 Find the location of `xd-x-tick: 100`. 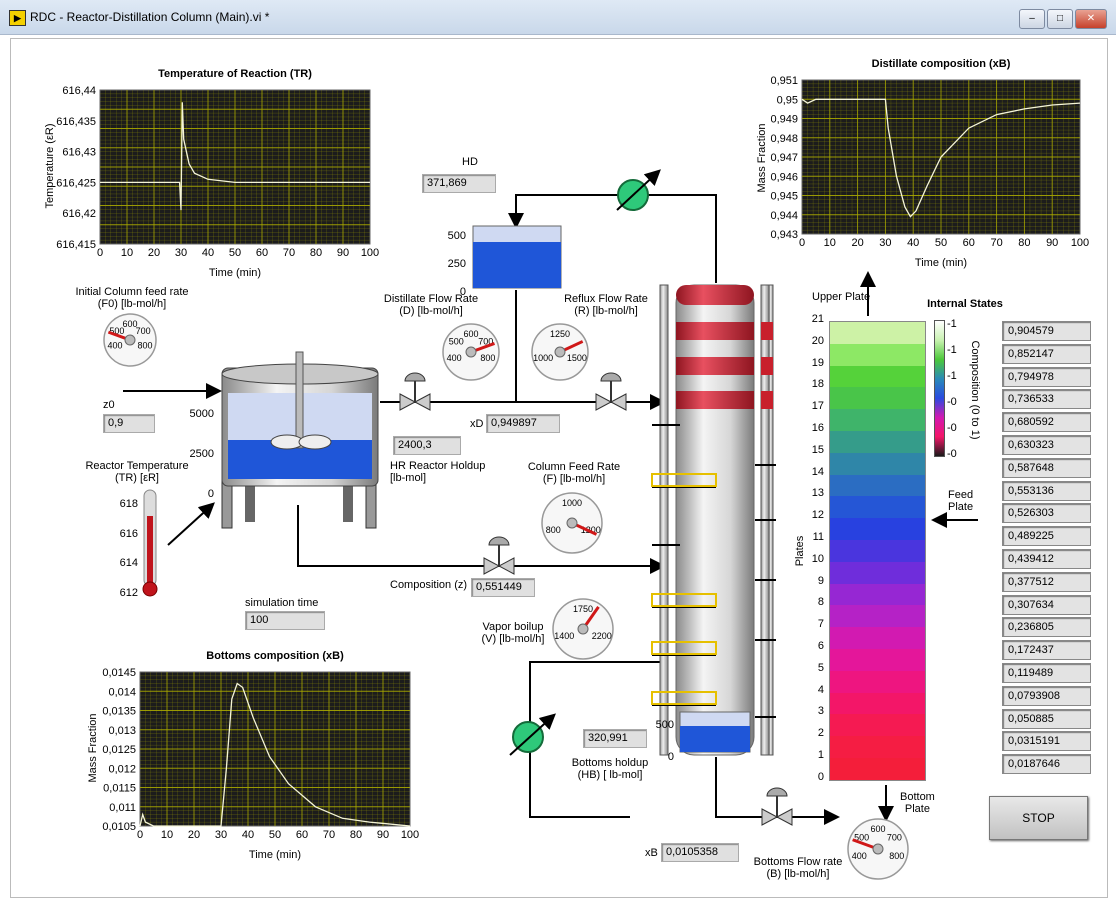

xd-x-tick: 100 is located at coordinates (1080, 243).